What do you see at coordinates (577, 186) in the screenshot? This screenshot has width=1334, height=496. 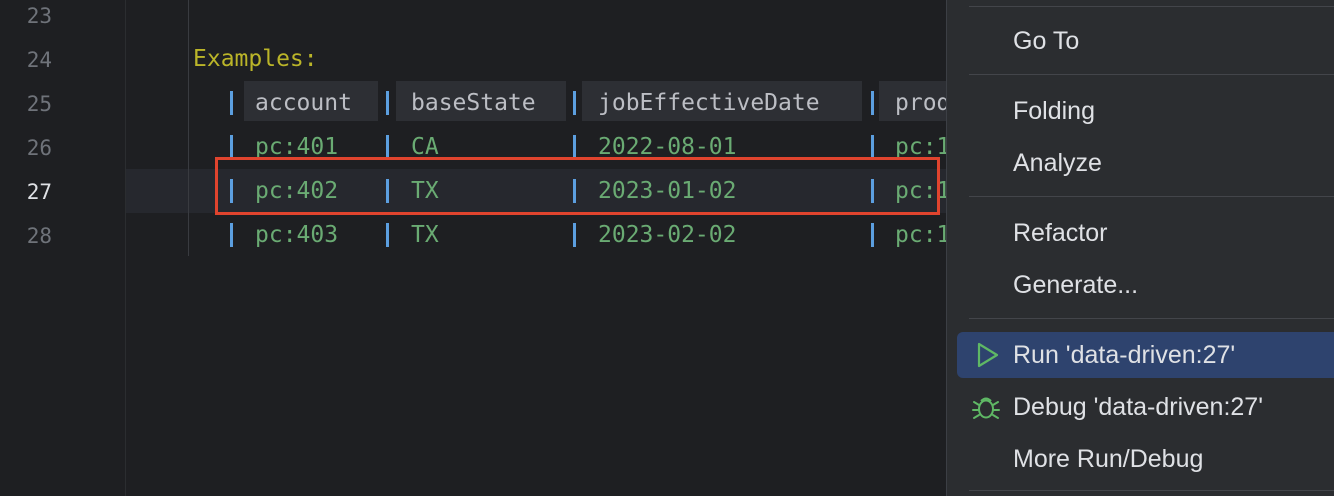 I see `row-highlight-annotation` at bounding box center [577, 186].